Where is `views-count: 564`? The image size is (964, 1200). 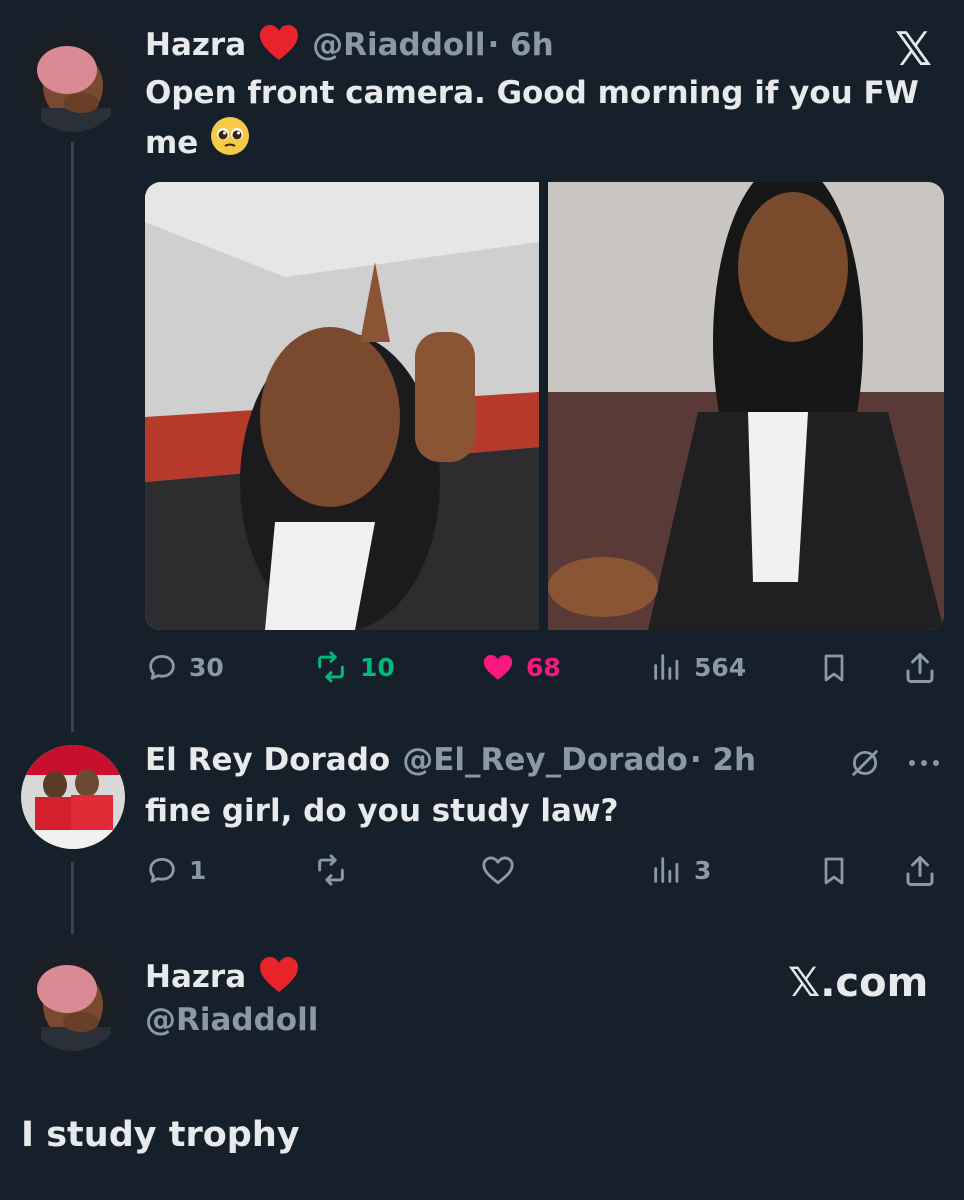 views-count: 564 is located at coordinates (720, 667).